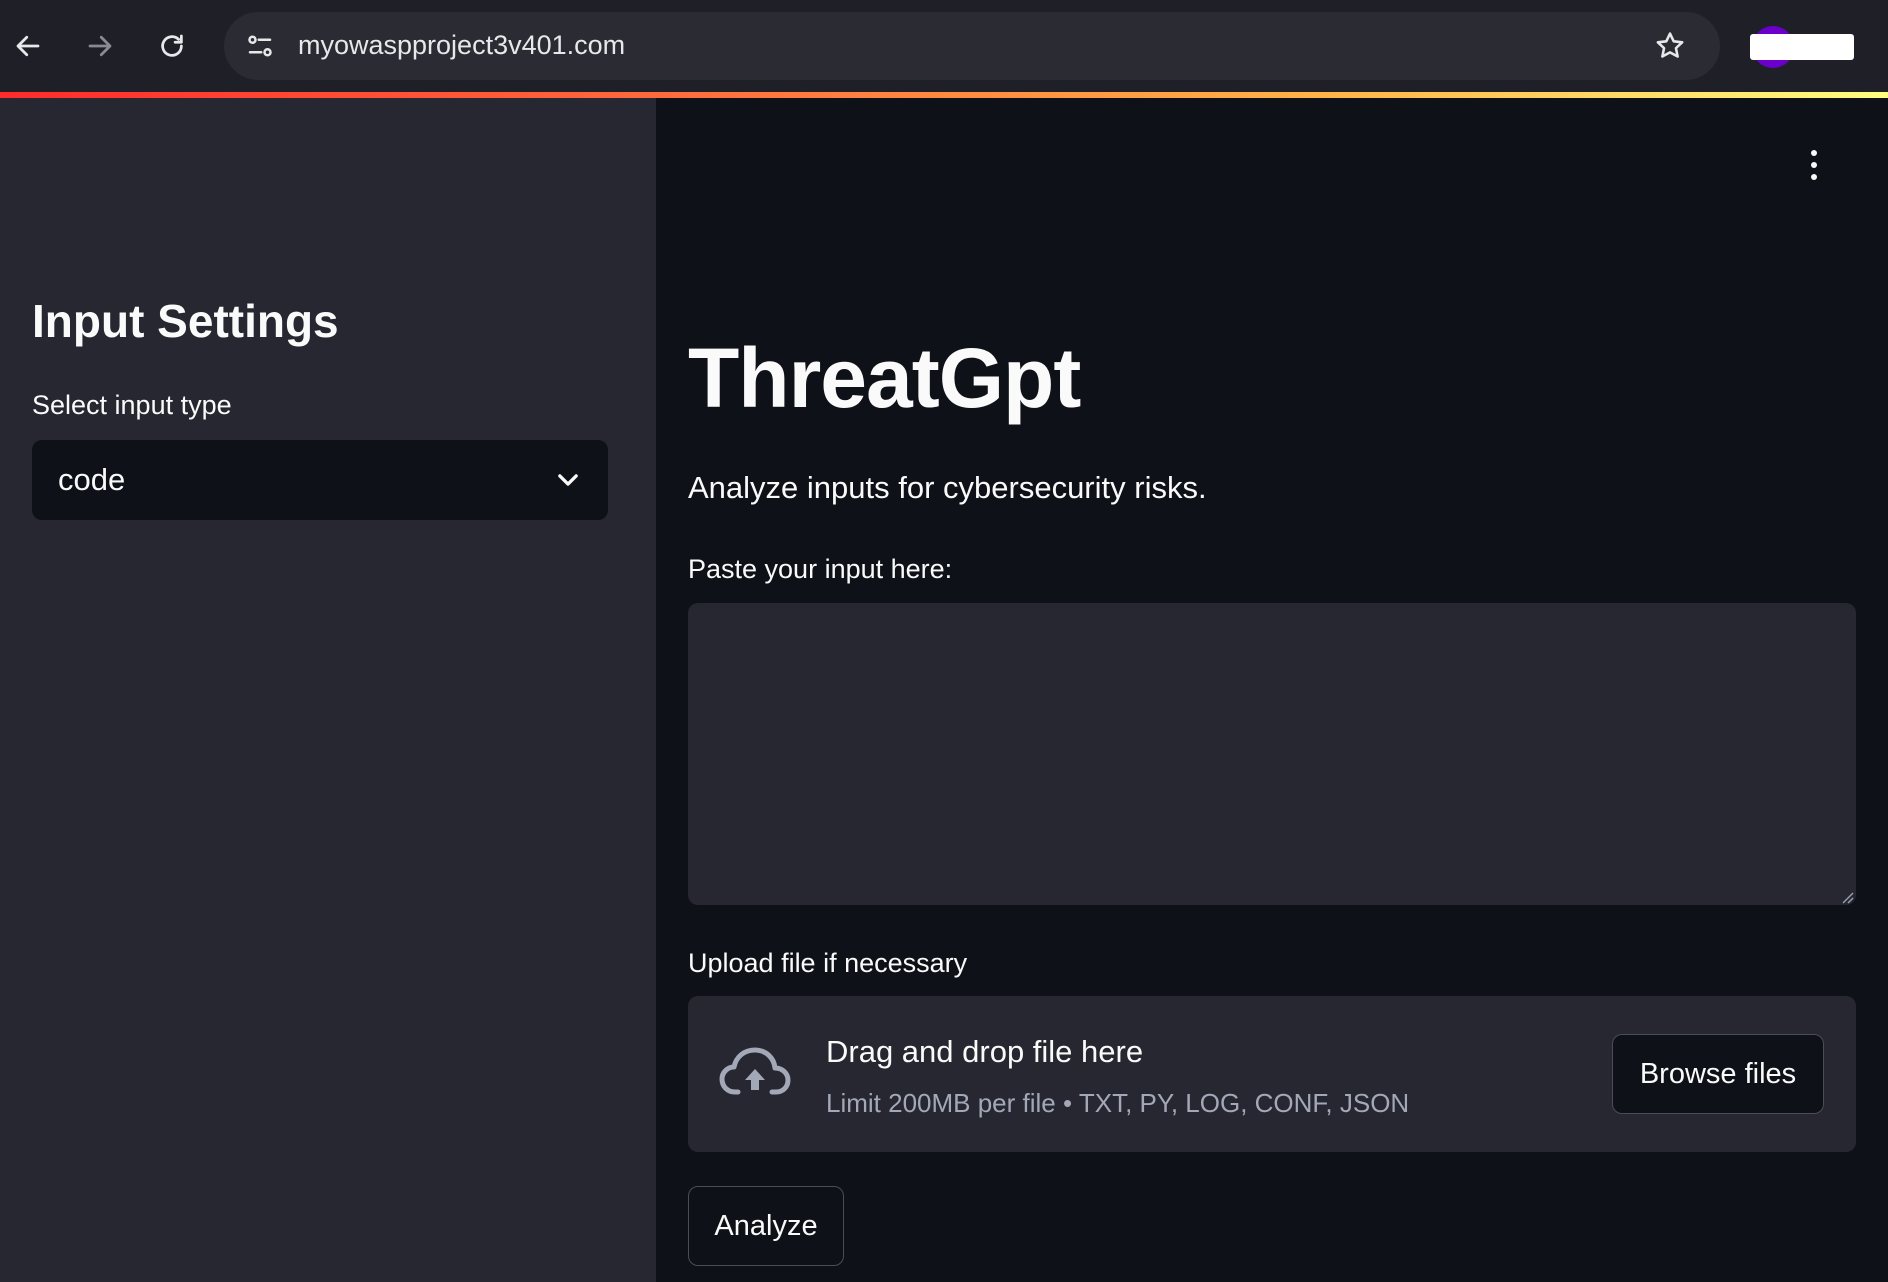 The width and height of the screenshot is (1888, 1282). I want to click on resize-handle-icon, so click(1847, 897).